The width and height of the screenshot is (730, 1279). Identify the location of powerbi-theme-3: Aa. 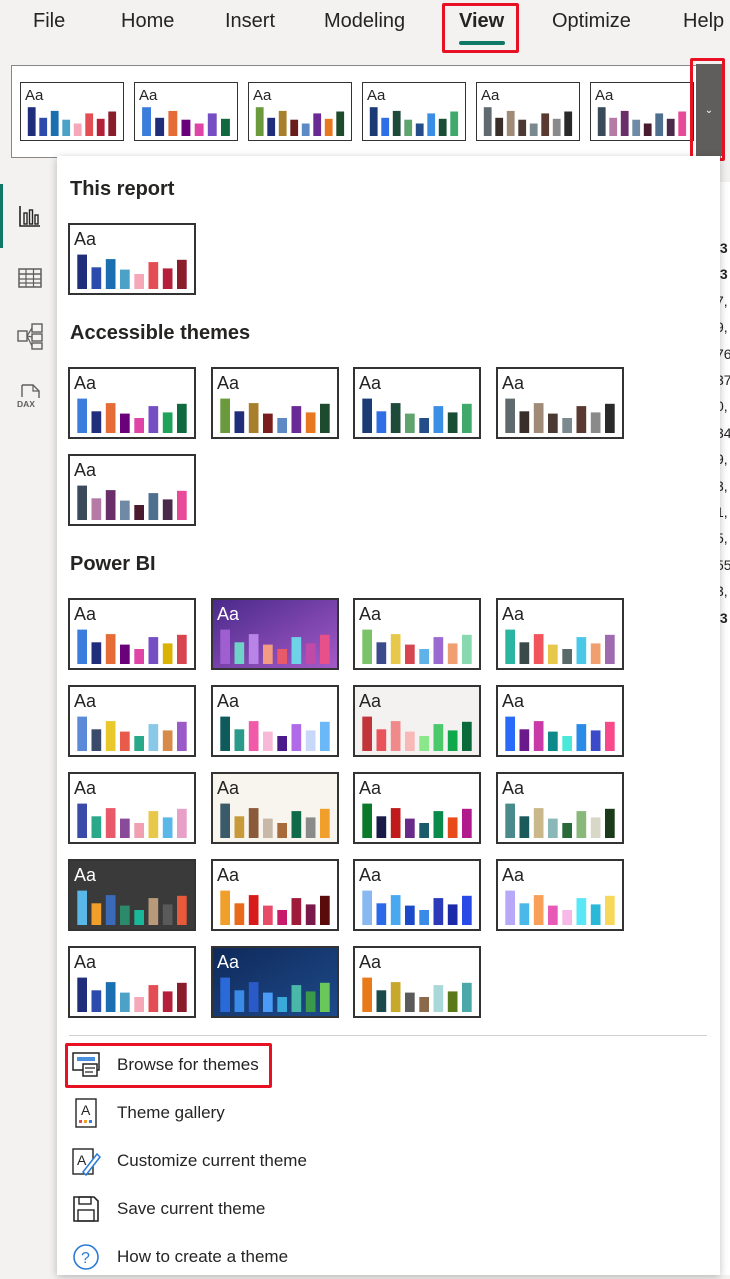
(417, 634).